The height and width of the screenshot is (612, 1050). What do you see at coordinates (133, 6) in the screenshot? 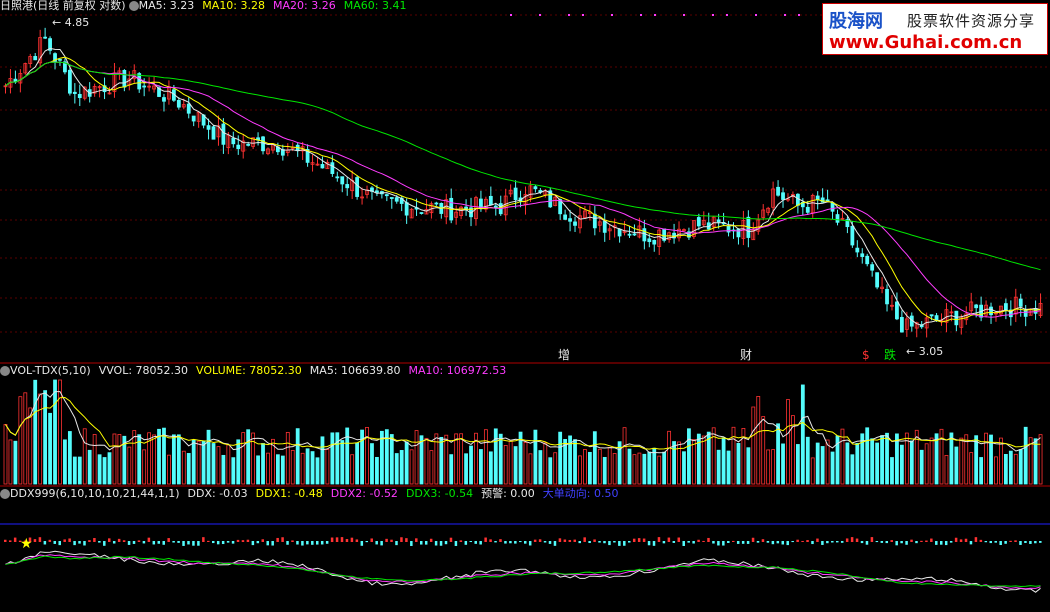
I see `settings-gear-icon` at bounding box center [133, 6].